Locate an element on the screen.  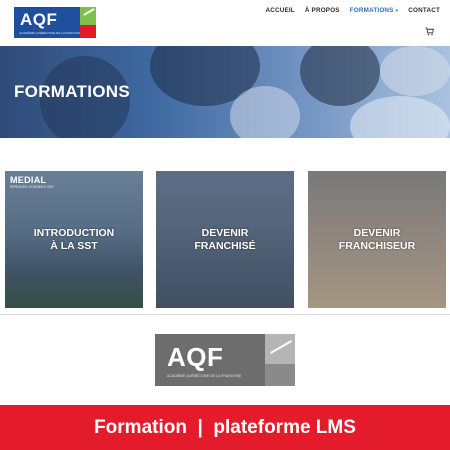
nav-item-formations-label: FORMATIONS is located at coordinates (371, 10).